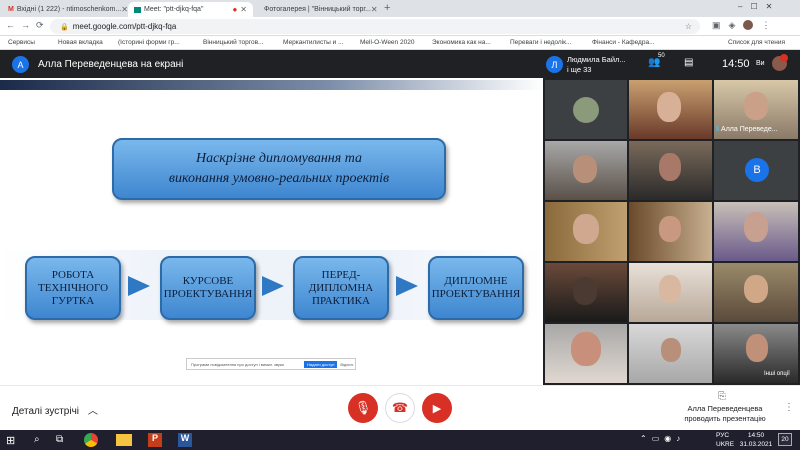  I want to click on meeting-details-button: Деталі зустрічі ︿, so click(55, 409).